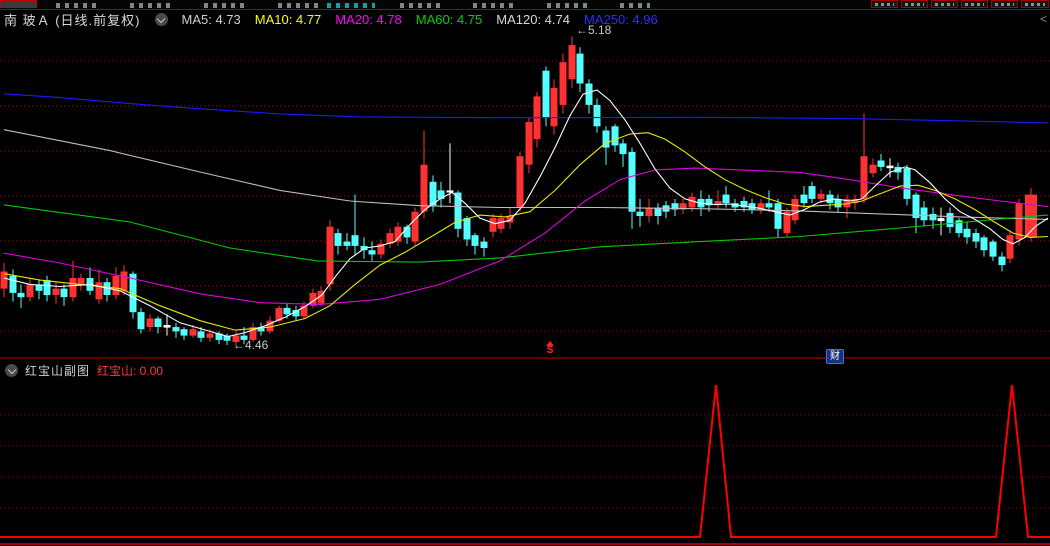 Image resolution: width=1050 pixels, height=546 pixels. I want to click on subchart-title: 红宝山副图, so click(58, 371).